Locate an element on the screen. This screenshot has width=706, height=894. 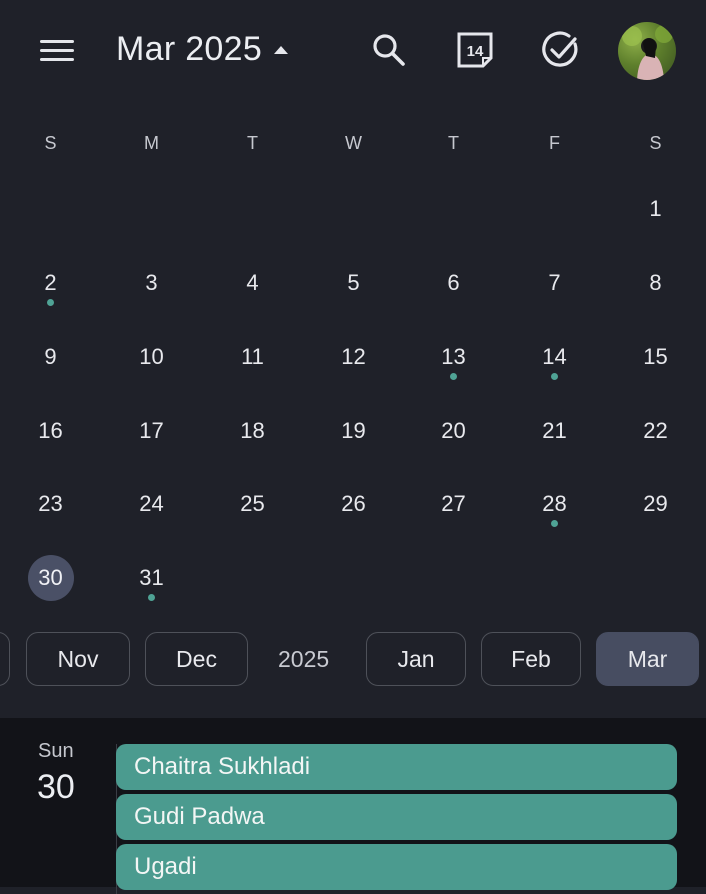
day-cell: 12 is located at coordinates (353, 364).